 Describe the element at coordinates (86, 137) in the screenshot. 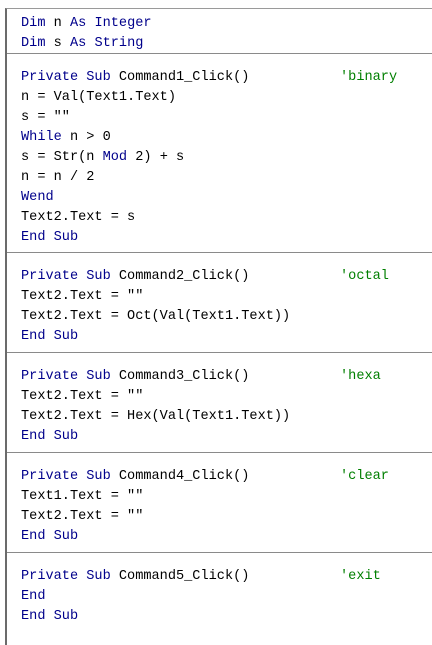

I see `code-text: n > 0` at that location.